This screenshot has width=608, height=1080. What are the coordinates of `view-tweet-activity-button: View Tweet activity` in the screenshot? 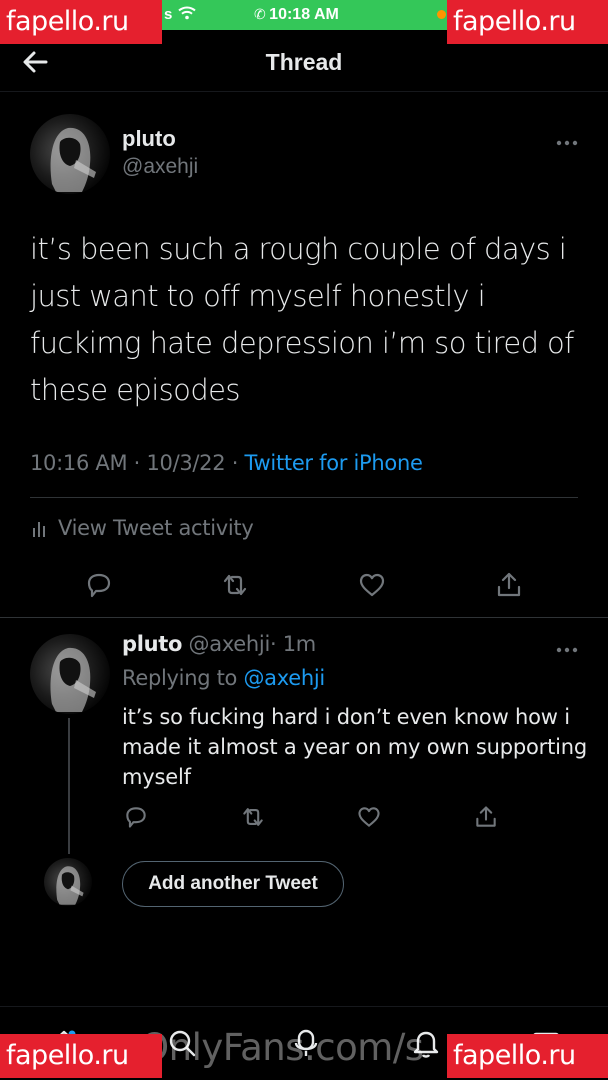 It's located at (143, 528).